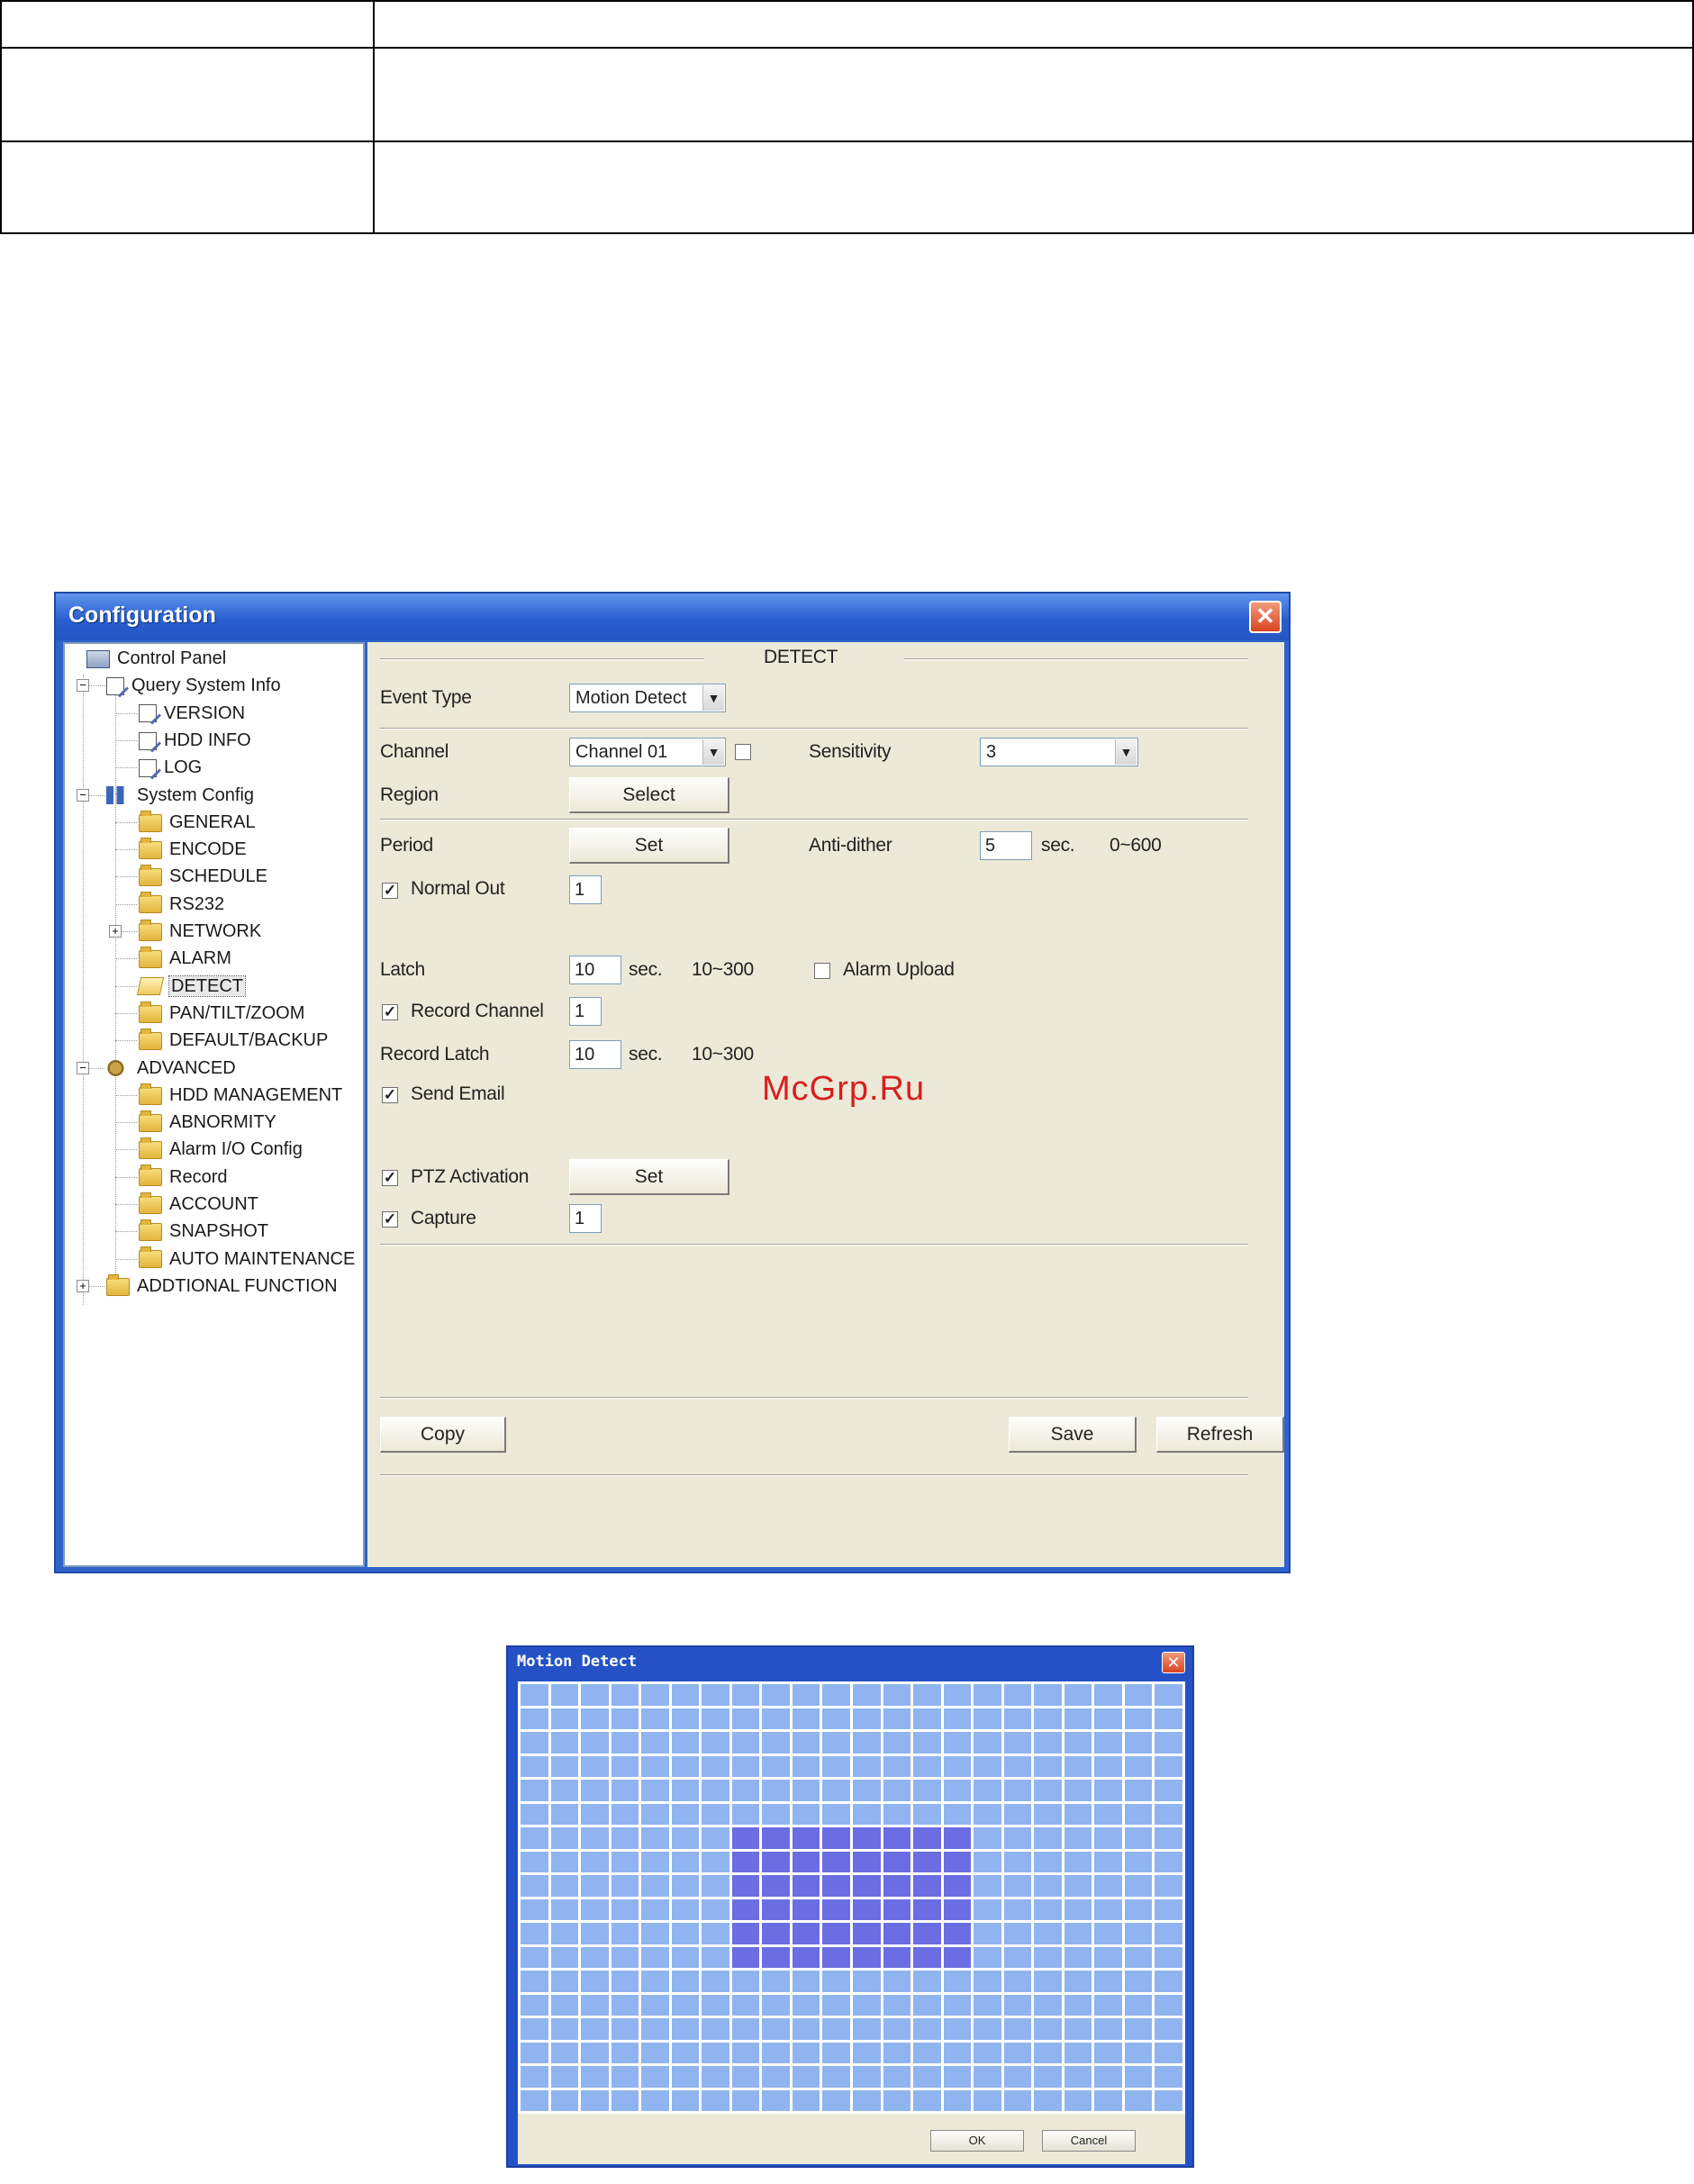 This screenshot has height=2184, width=1694. Describe the element at coordinates (390, 891) in the screenshot. I see `normal-out-checkbox: ✓` at that location.